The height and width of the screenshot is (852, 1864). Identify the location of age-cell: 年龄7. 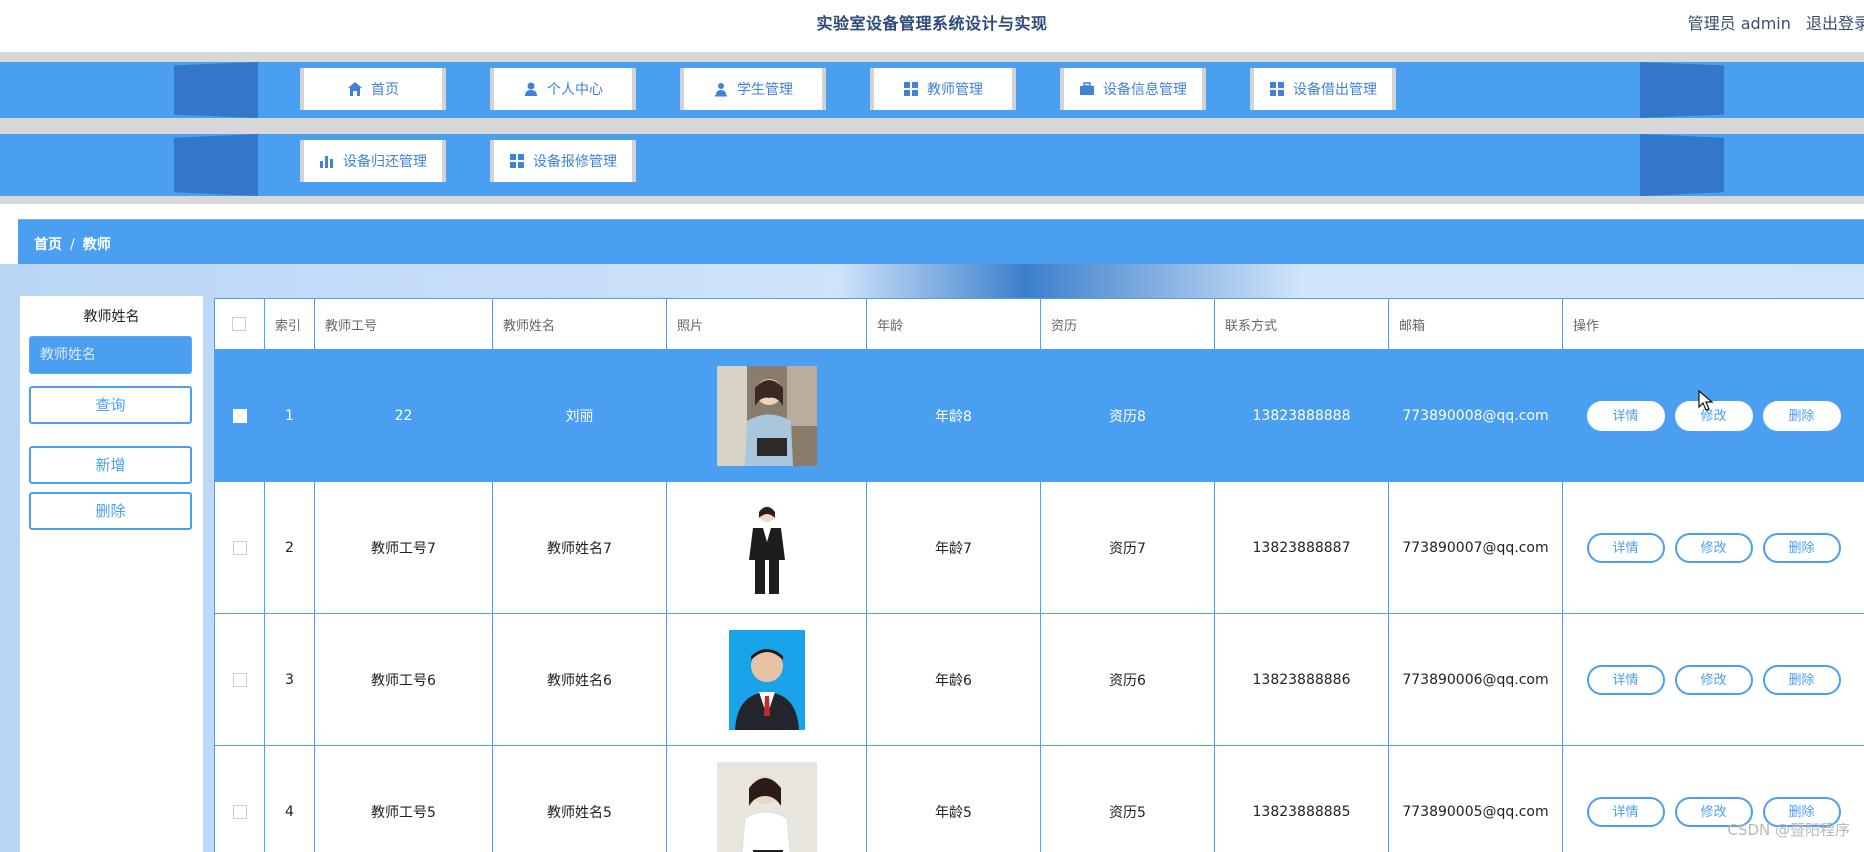
(953, 547).